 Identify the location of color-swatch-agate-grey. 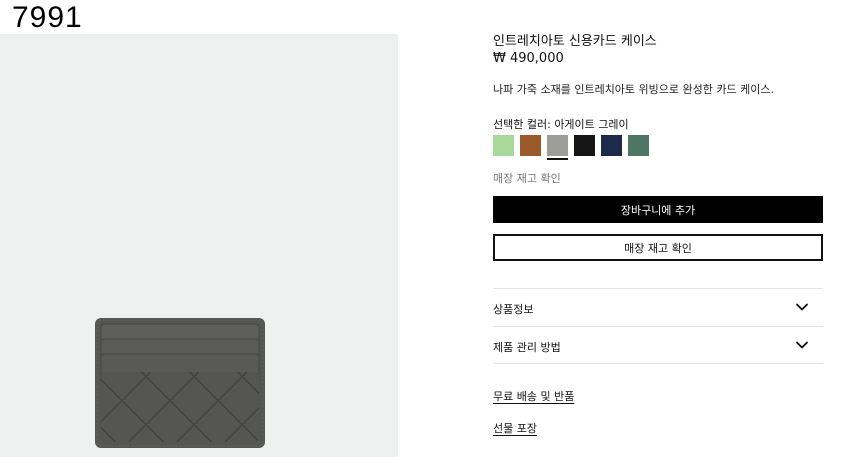
(557, 147).